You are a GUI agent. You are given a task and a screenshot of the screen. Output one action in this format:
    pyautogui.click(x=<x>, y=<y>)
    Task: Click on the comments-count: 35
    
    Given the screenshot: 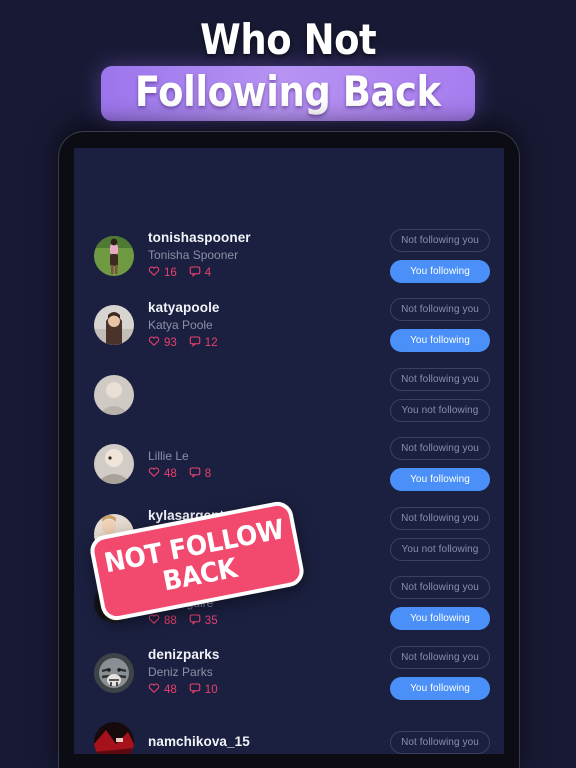 What is the action you would take?
    pyautogui.click(x=211, y=620)
    